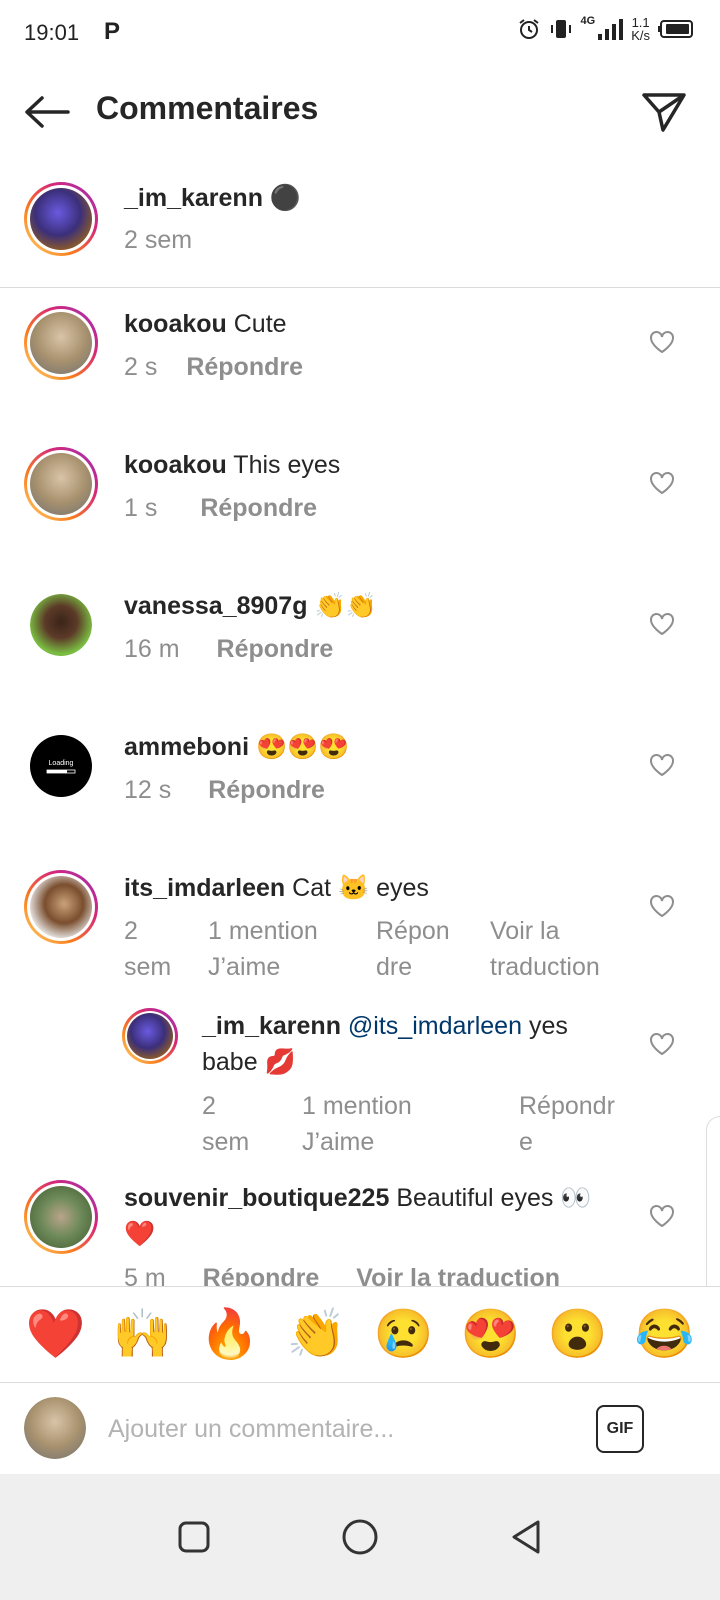 The image size is (720, 1600). What do you see at coordinates (260, 324) in the screenshot?
I see `comment-text: Cute` at bounding box center [260, 324].